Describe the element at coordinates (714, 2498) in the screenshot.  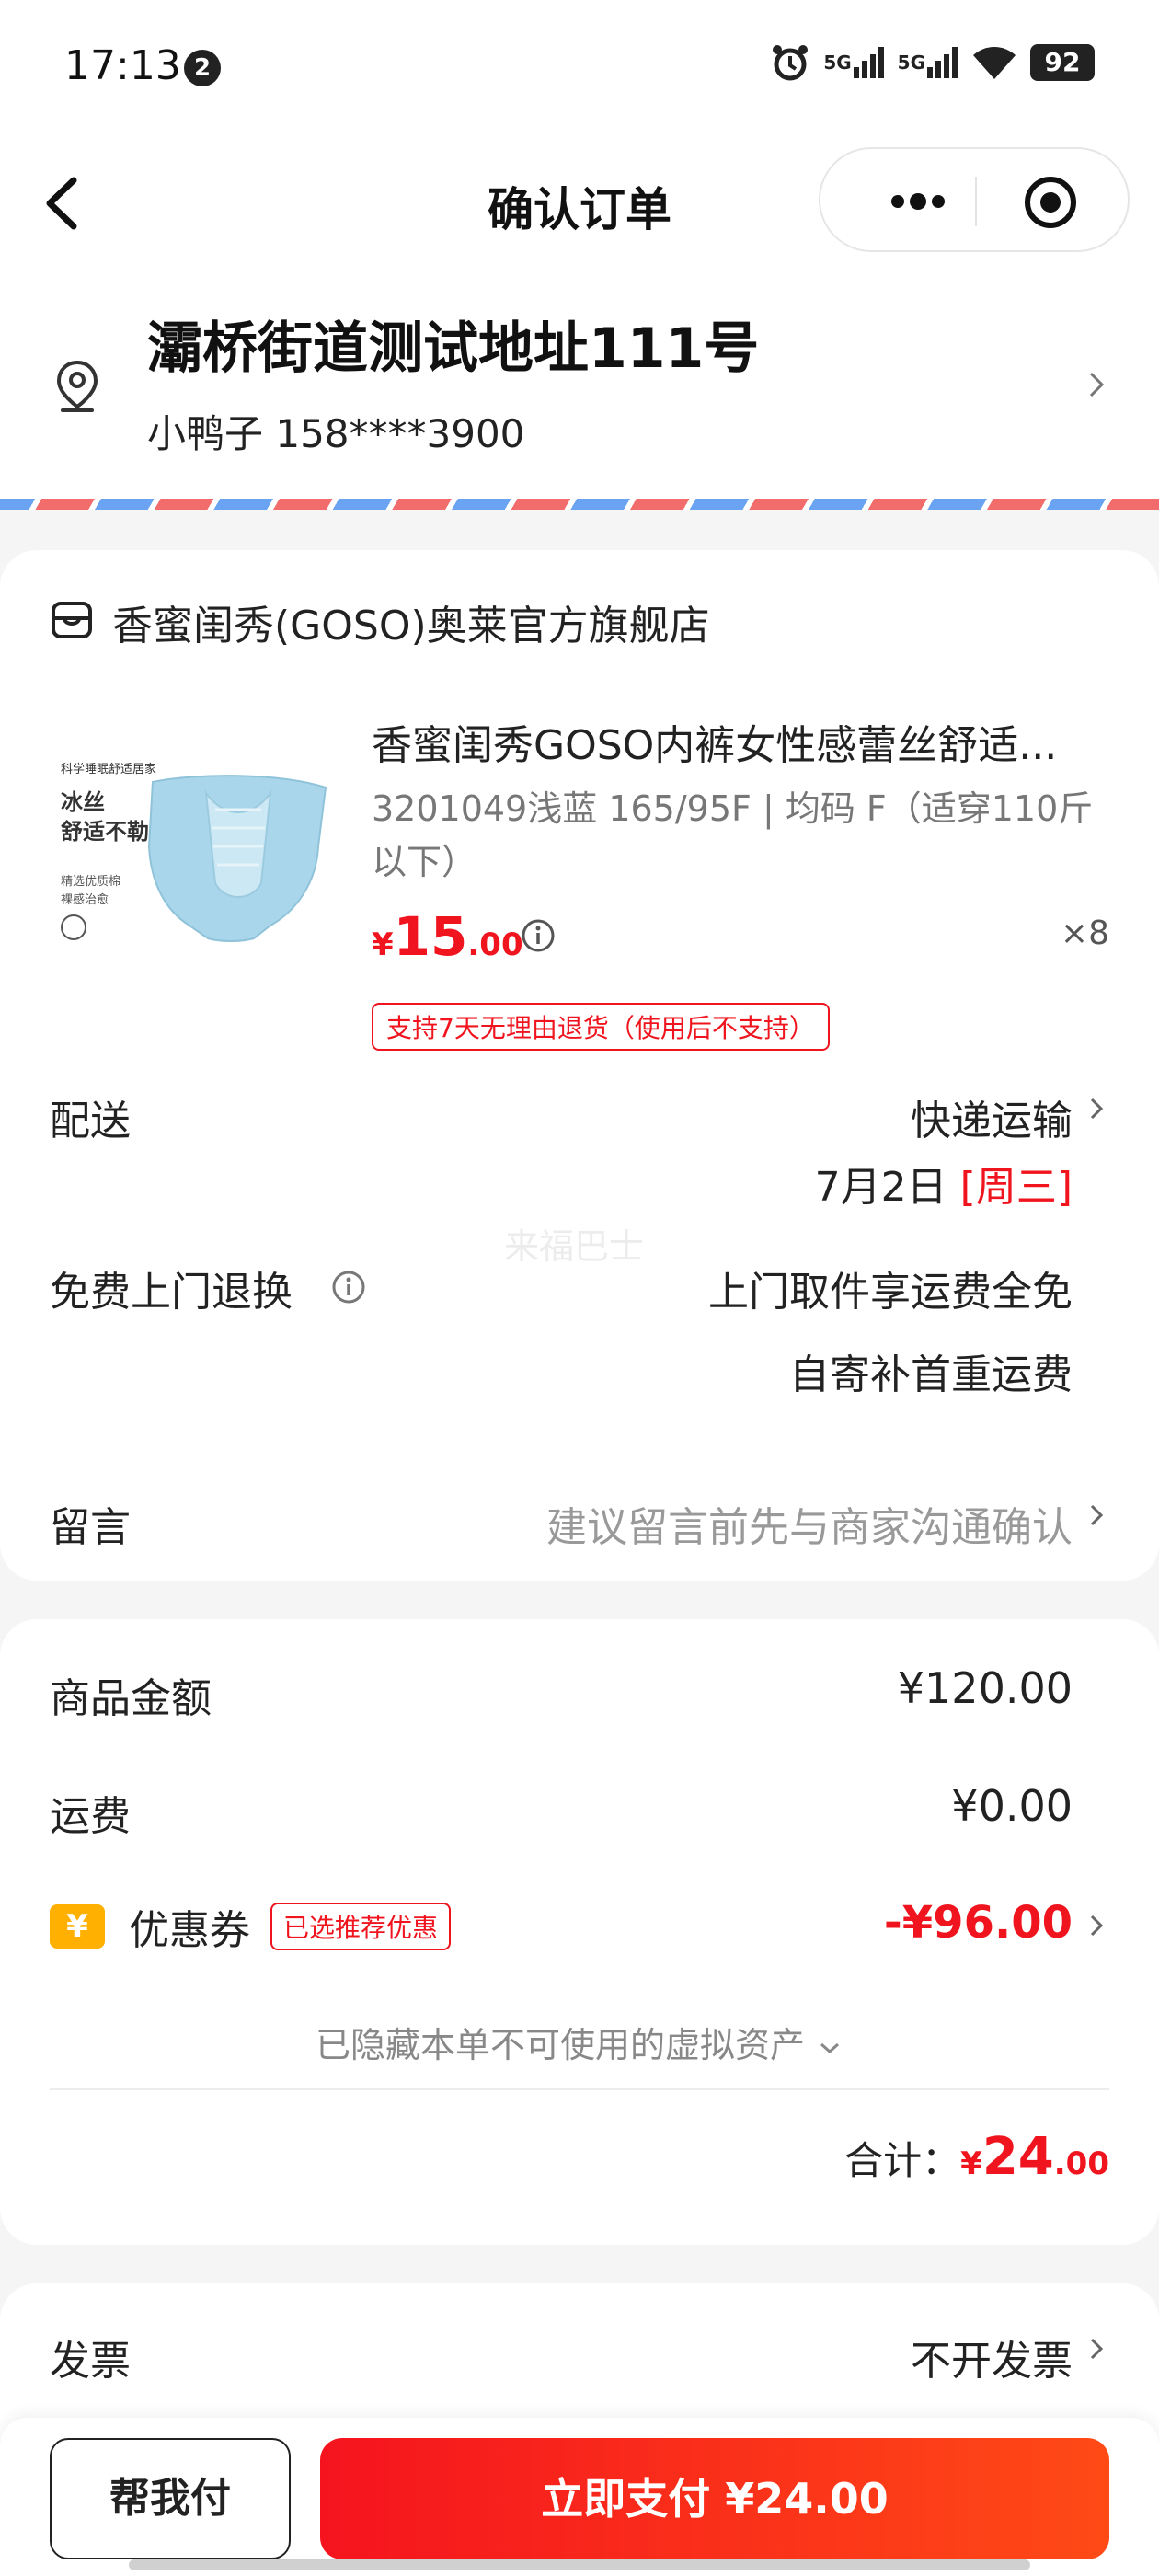
I see `pay-now-button: 立即支付 ¥24.00` at that location.